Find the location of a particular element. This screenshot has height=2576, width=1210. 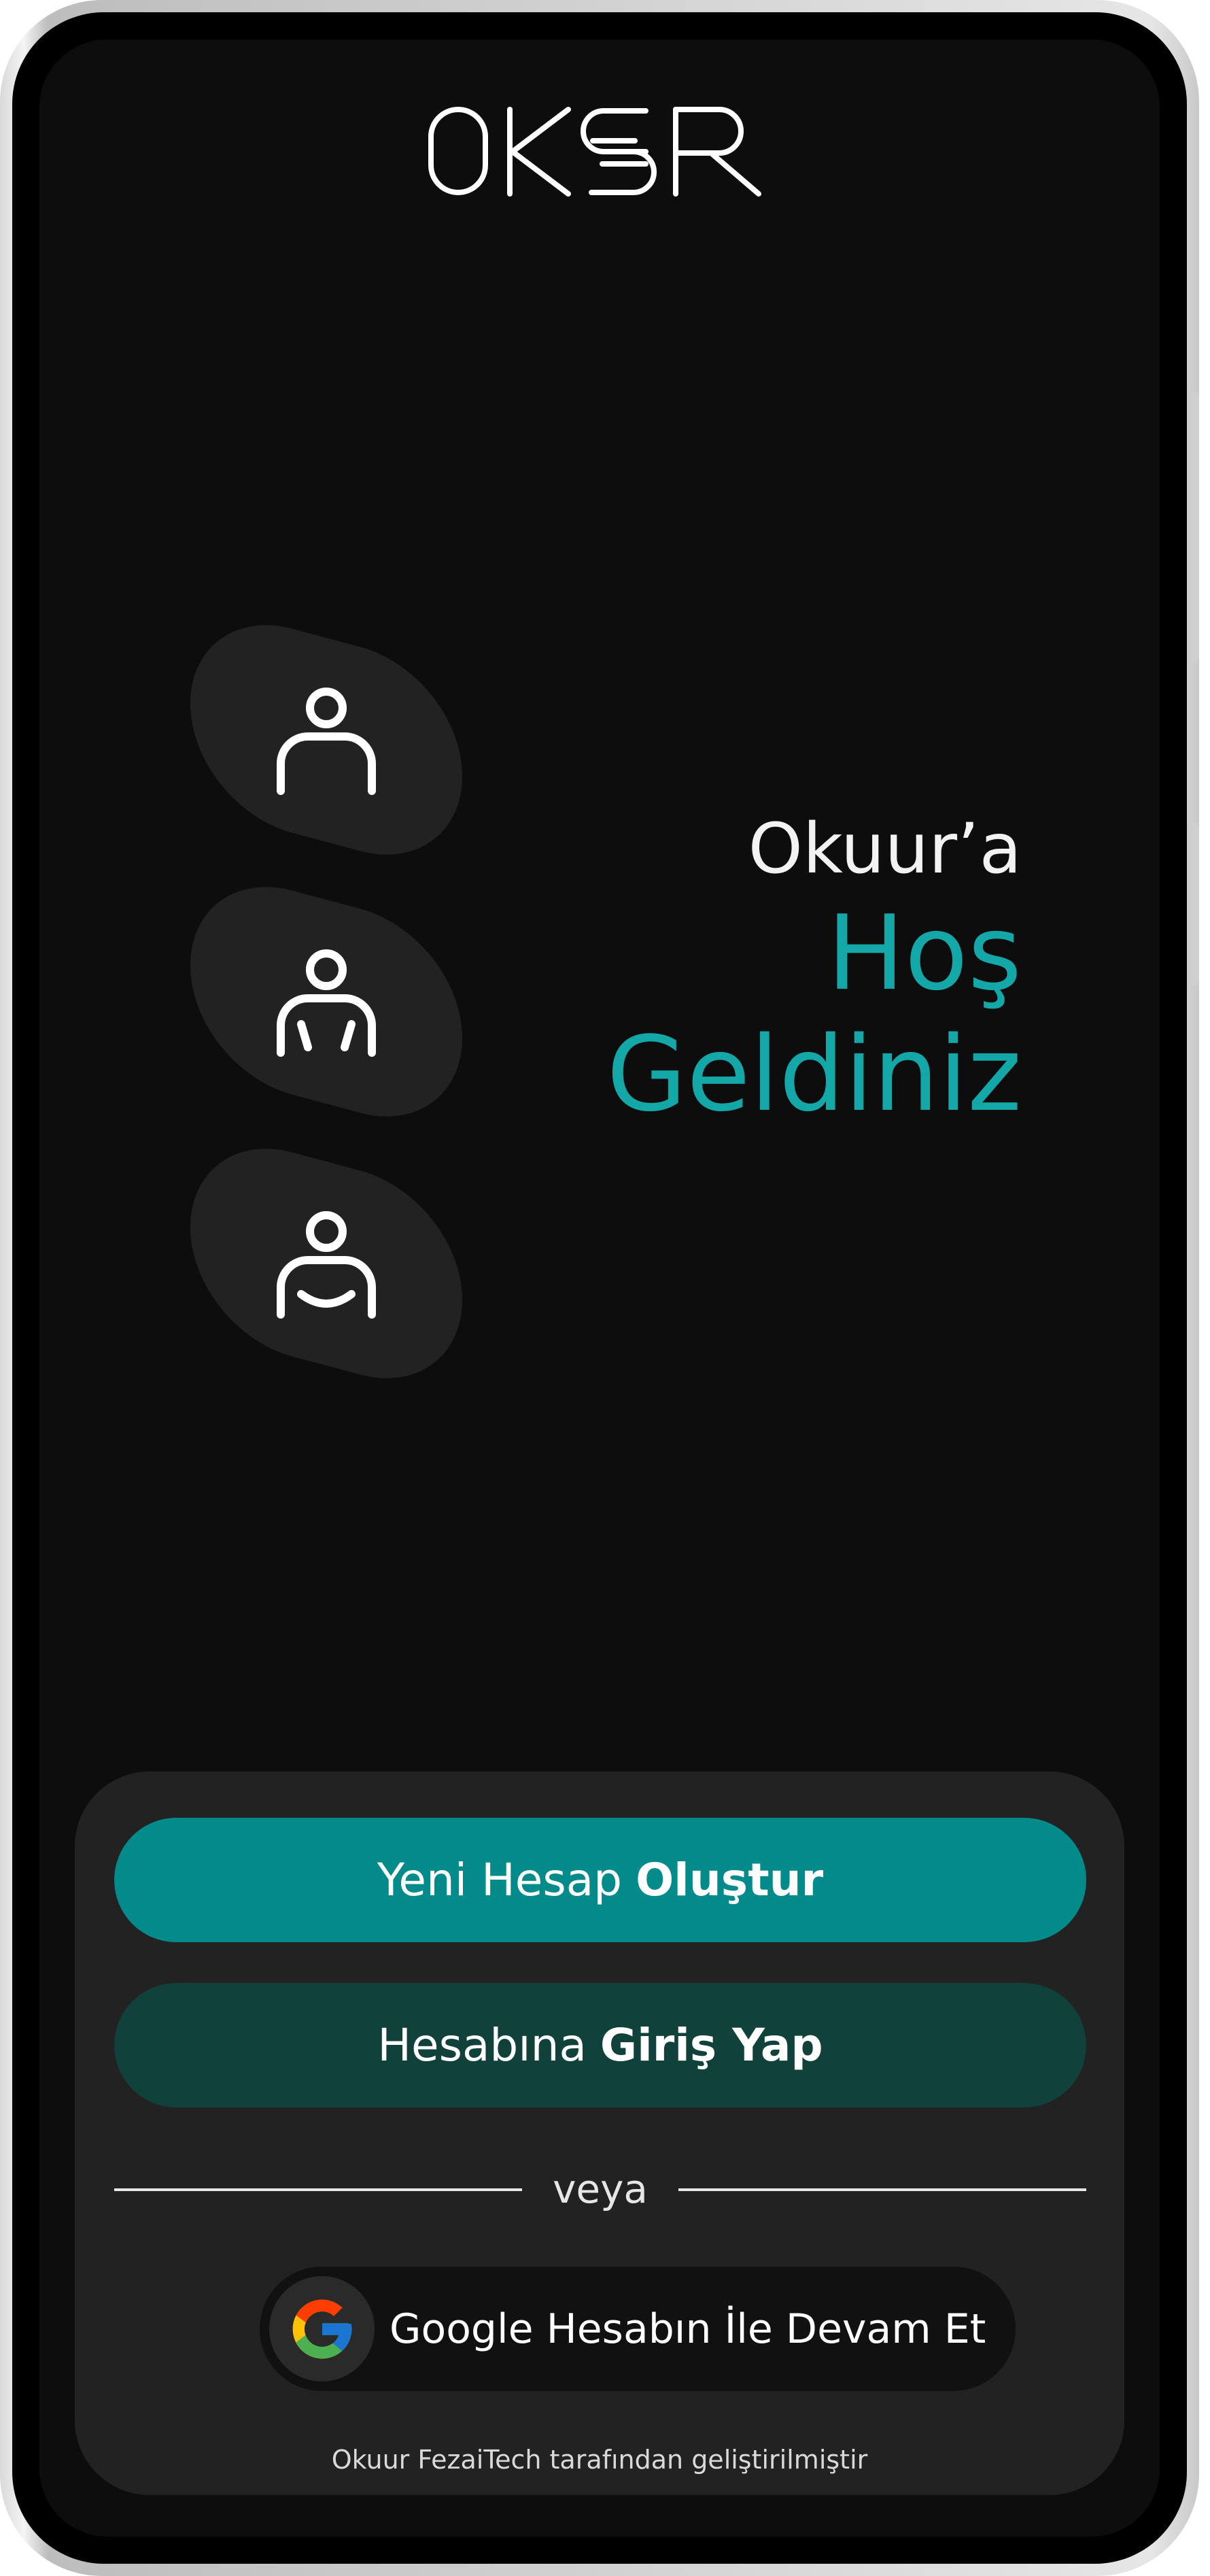

login-button: Hesabına Giriş Yap is located at coordinates (600, 2045).